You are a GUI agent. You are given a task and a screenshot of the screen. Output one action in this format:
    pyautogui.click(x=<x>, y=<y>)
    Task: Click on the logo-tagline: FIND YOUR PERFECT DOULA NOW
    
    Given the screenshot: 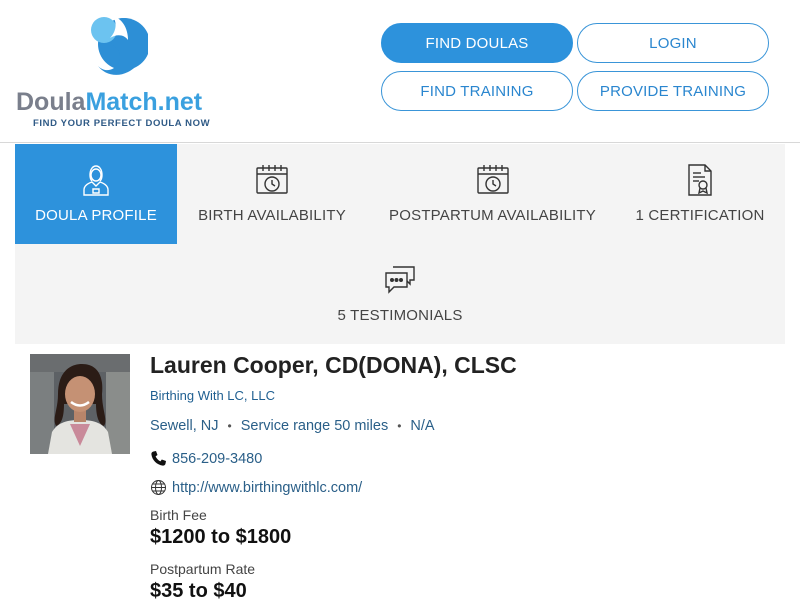 What is the action you would take?
    pyautogui.click(x=122, y=123)
    